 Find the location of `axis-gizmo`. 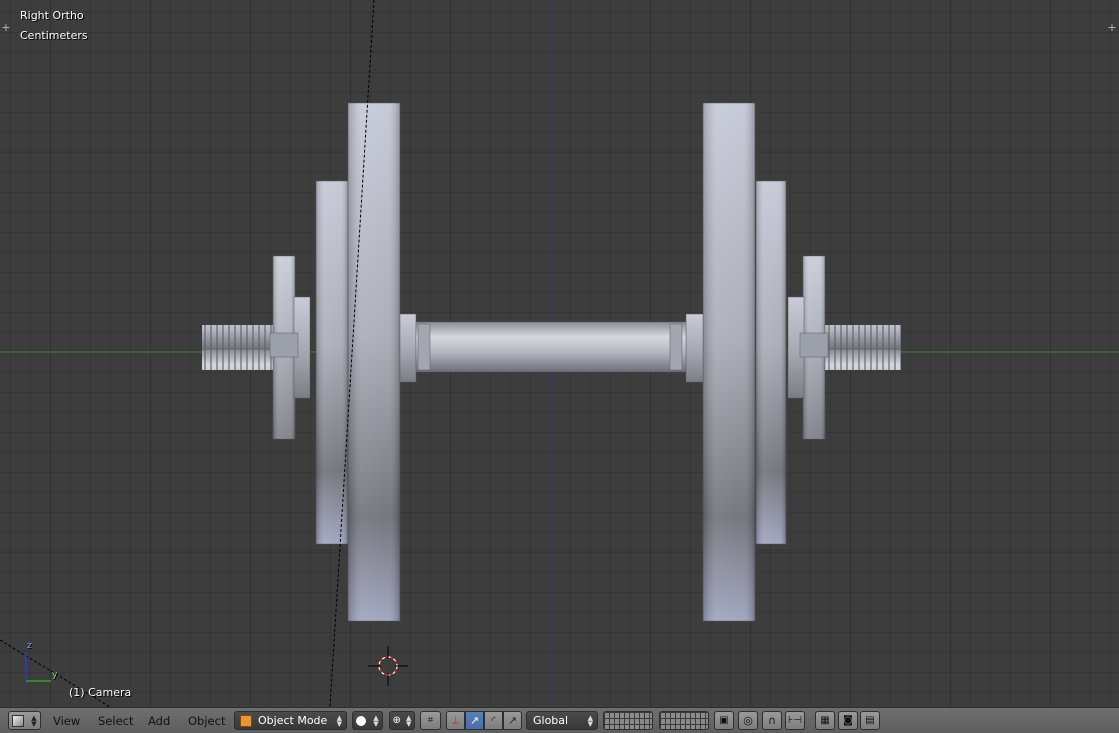

axis-gizmo is located at coordinates (38, 667).